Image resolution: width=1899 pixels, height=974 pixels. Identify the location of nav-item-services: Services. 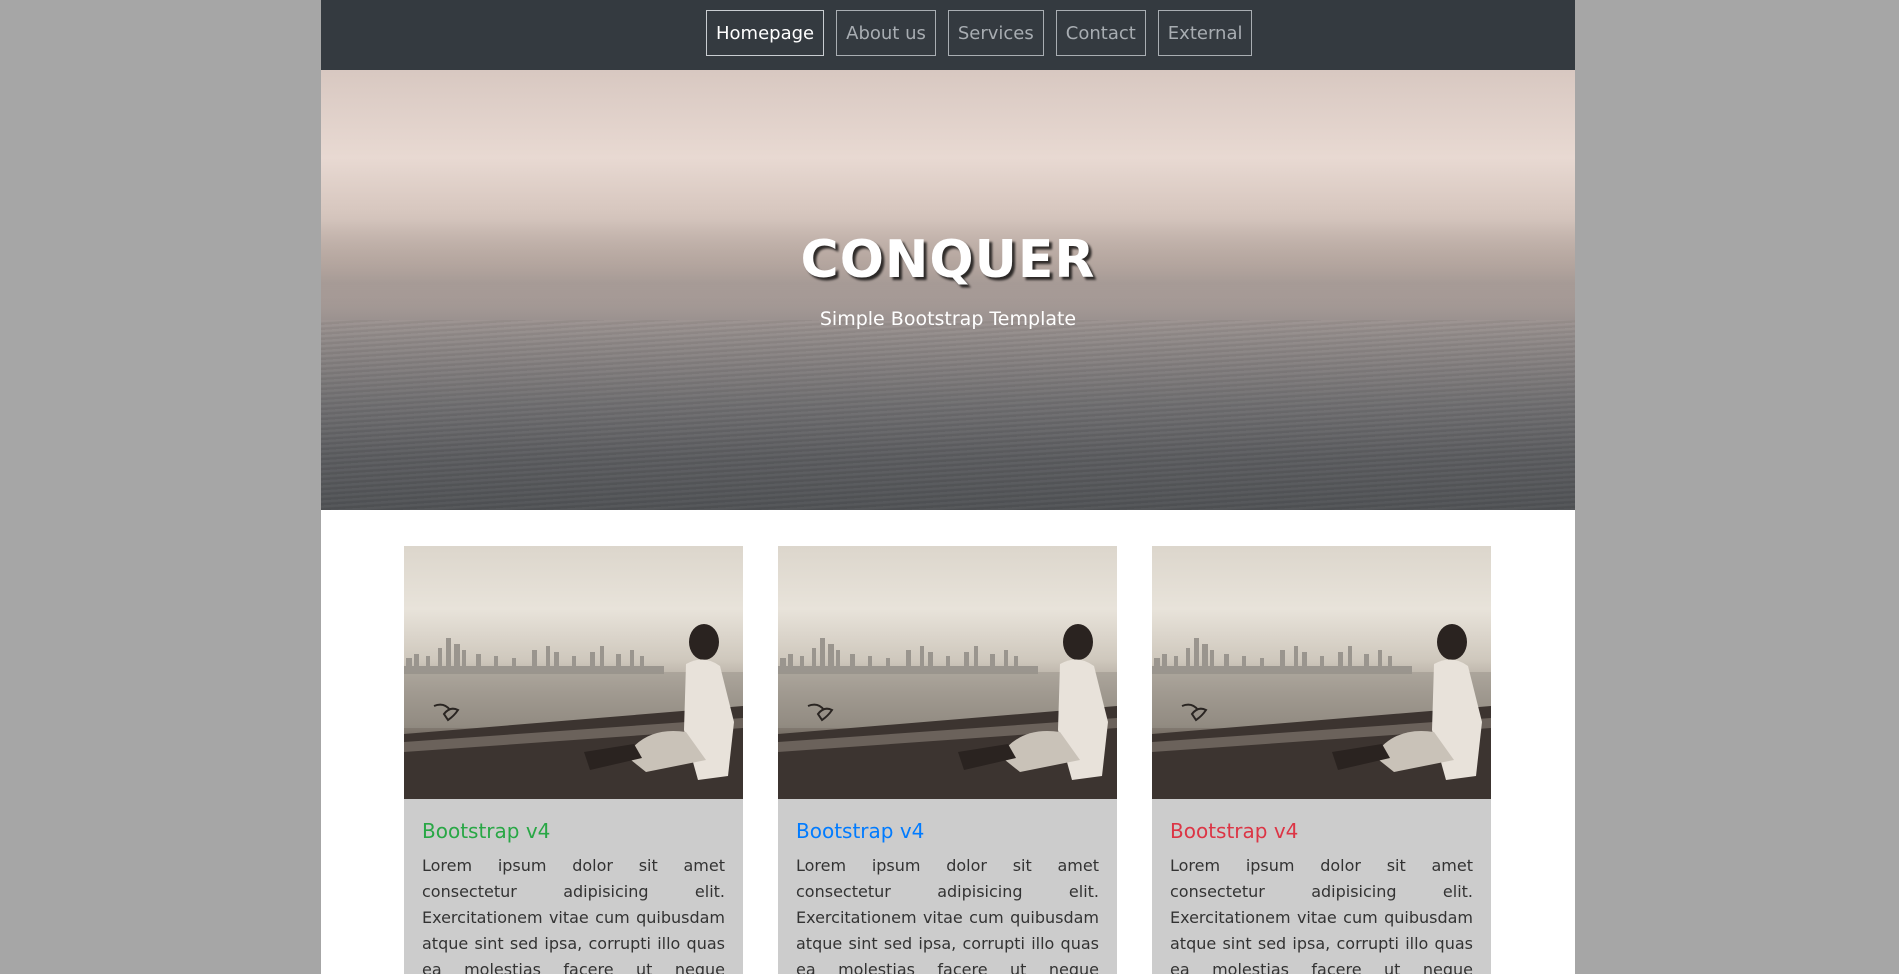
(995, 33).